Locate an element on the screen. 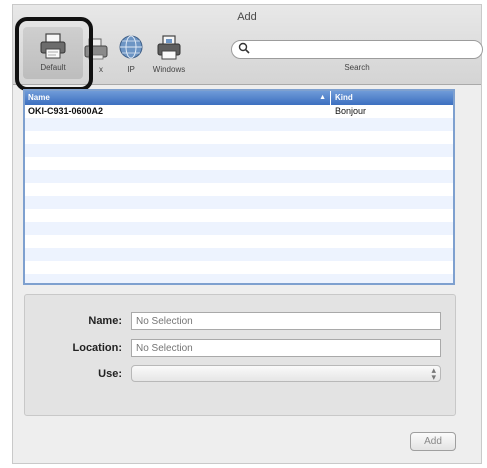  name-field-row: Name: is located at coordinates (240, 321).